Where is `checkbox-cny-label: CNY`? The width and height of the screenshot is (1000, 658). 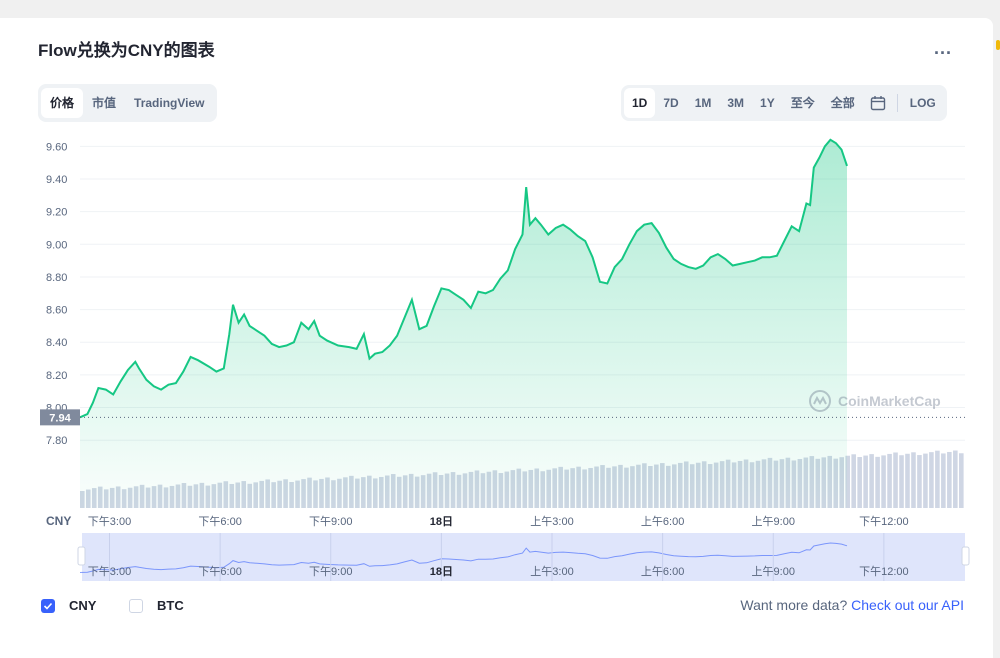 checkbox-cny-label: CNY is located at coordinates (83, 605).